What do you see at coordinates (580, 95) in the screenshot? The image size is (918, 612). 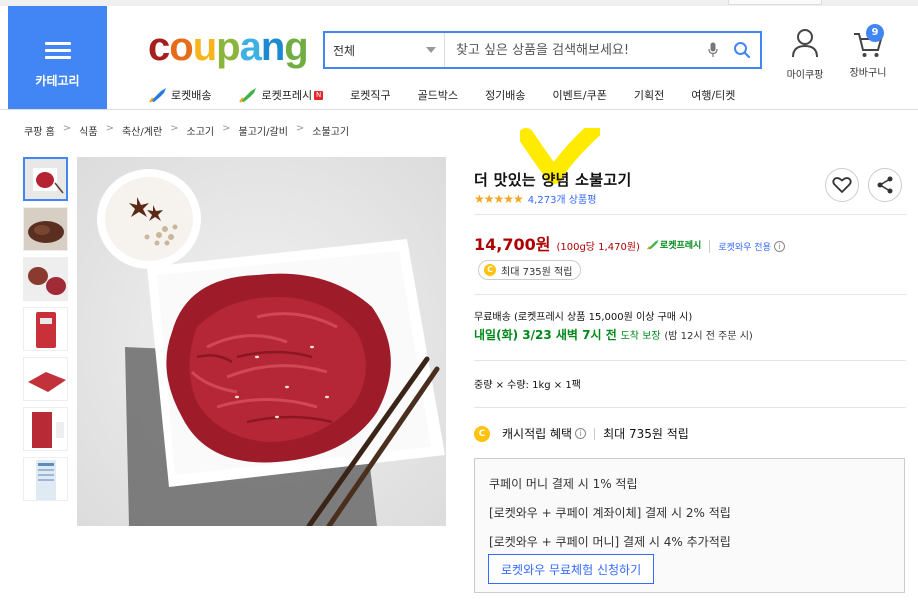 I see `nav-item-events: 이벤트/쿠폰` at bounding box center [580, 95].